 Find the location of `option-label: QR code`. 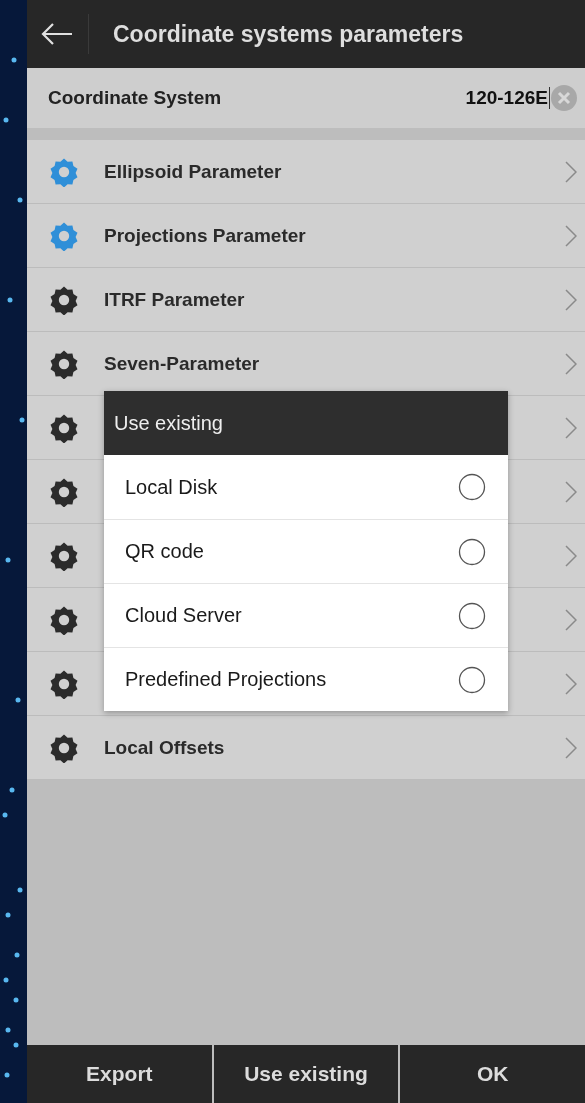

option-label: QR code is located at coordinates (164, 551).